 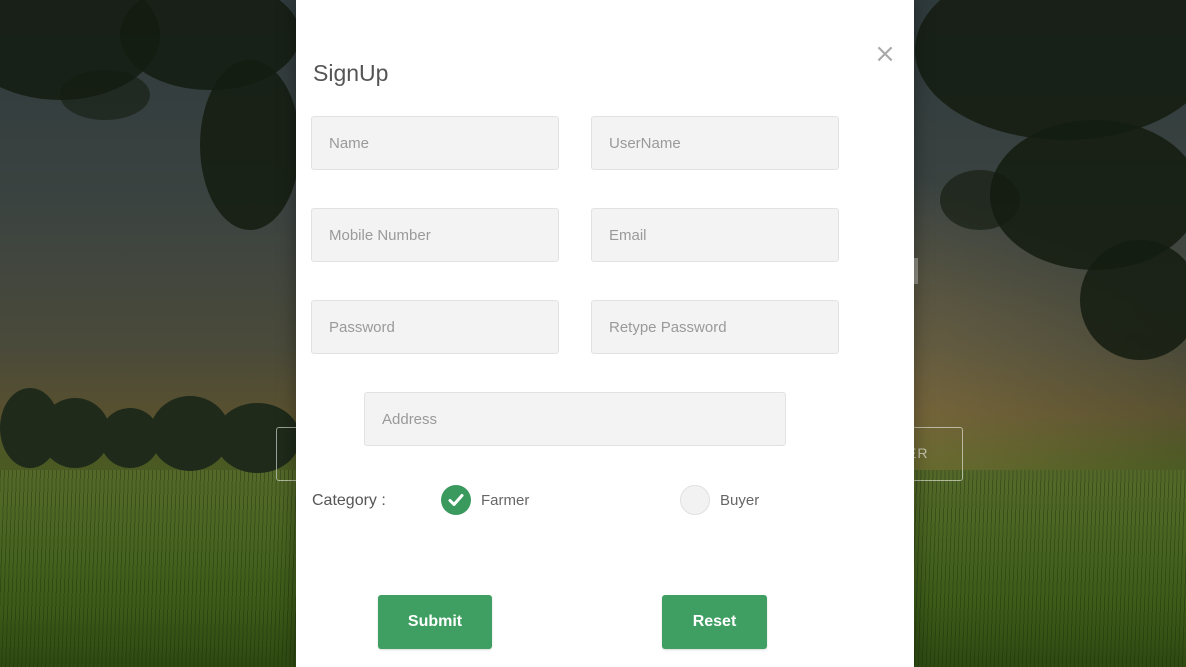 What do you see at coordinates (715, 143) in the screenshot?
I see `username-input` at bounding box center [715, 143].